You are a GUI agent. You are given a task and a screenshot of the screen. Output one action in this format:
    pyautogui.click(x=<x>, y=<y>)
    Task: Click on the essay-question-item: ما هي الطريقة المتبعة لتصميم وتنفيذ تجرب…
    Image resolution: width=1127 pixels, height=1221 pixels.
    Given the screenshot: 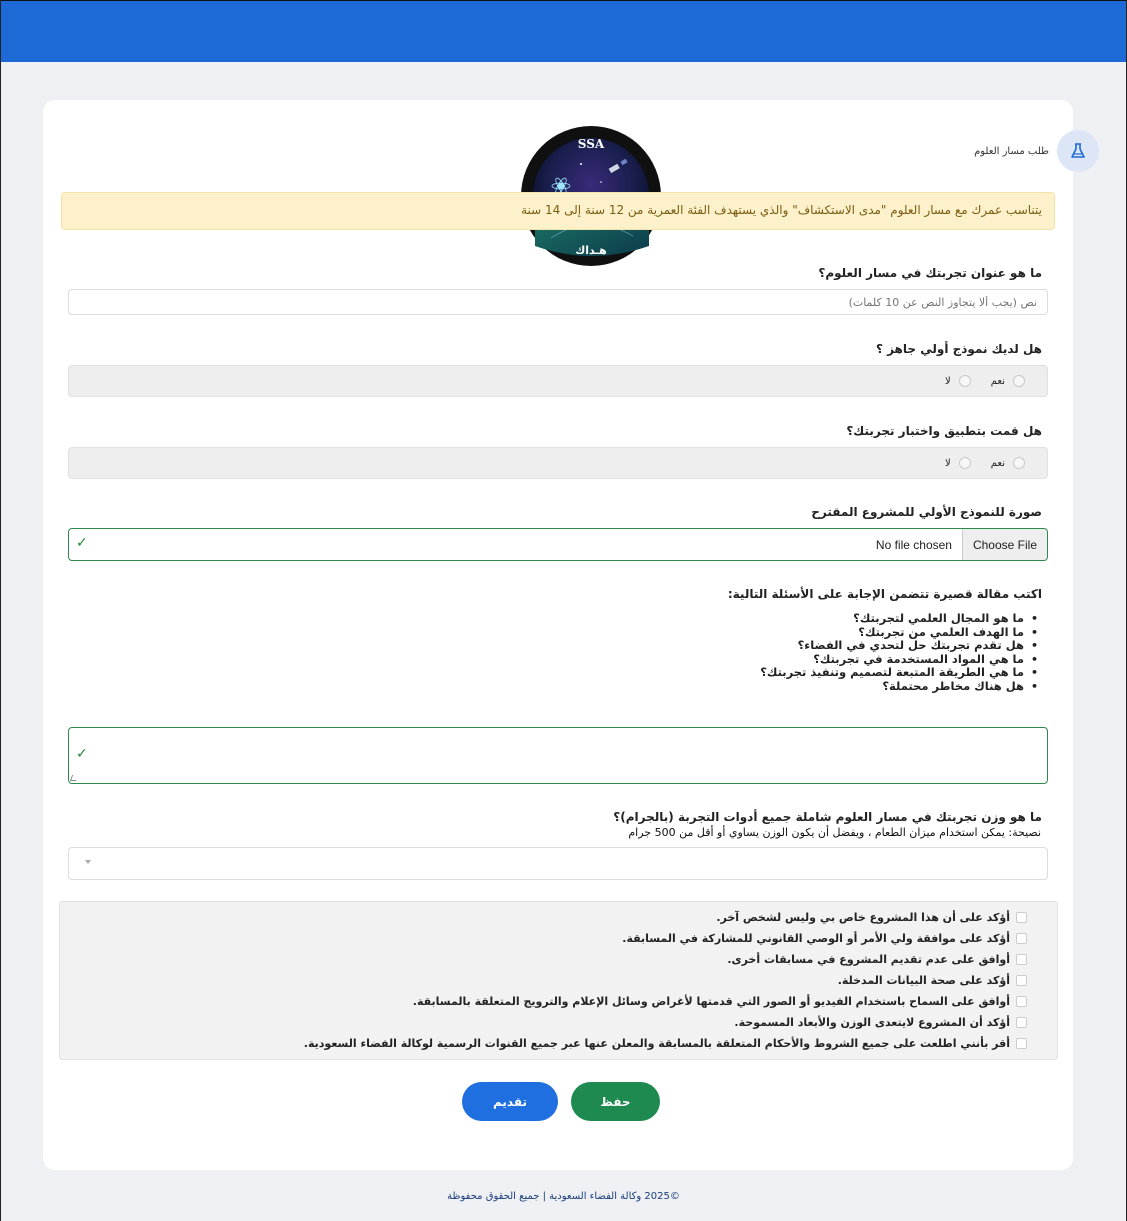 What is the action you would take?
    pyautogui.click(x=901, y=673)
    